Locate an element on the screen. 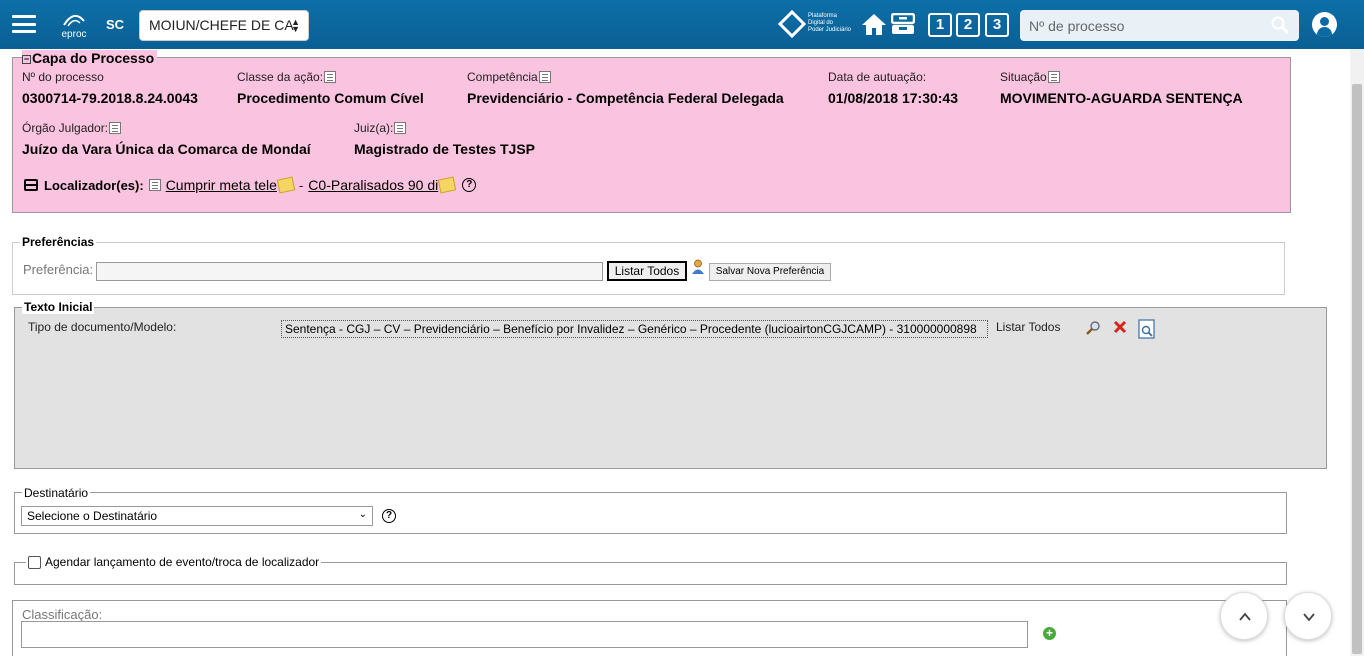 Image resolution: width=1364 pixels, height=656 pixels. process-search is located at coordinates (1159, 25).